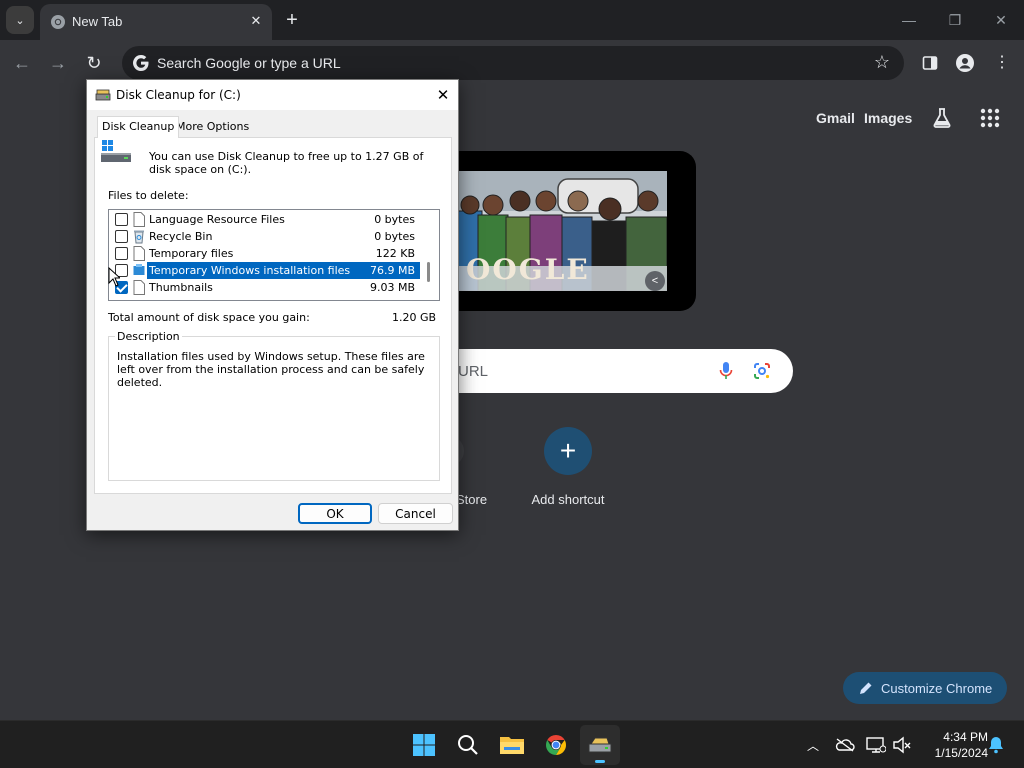 This screenshot has width=1024, height=768. I want to click on apps-grid-icon, so click(990, 118).